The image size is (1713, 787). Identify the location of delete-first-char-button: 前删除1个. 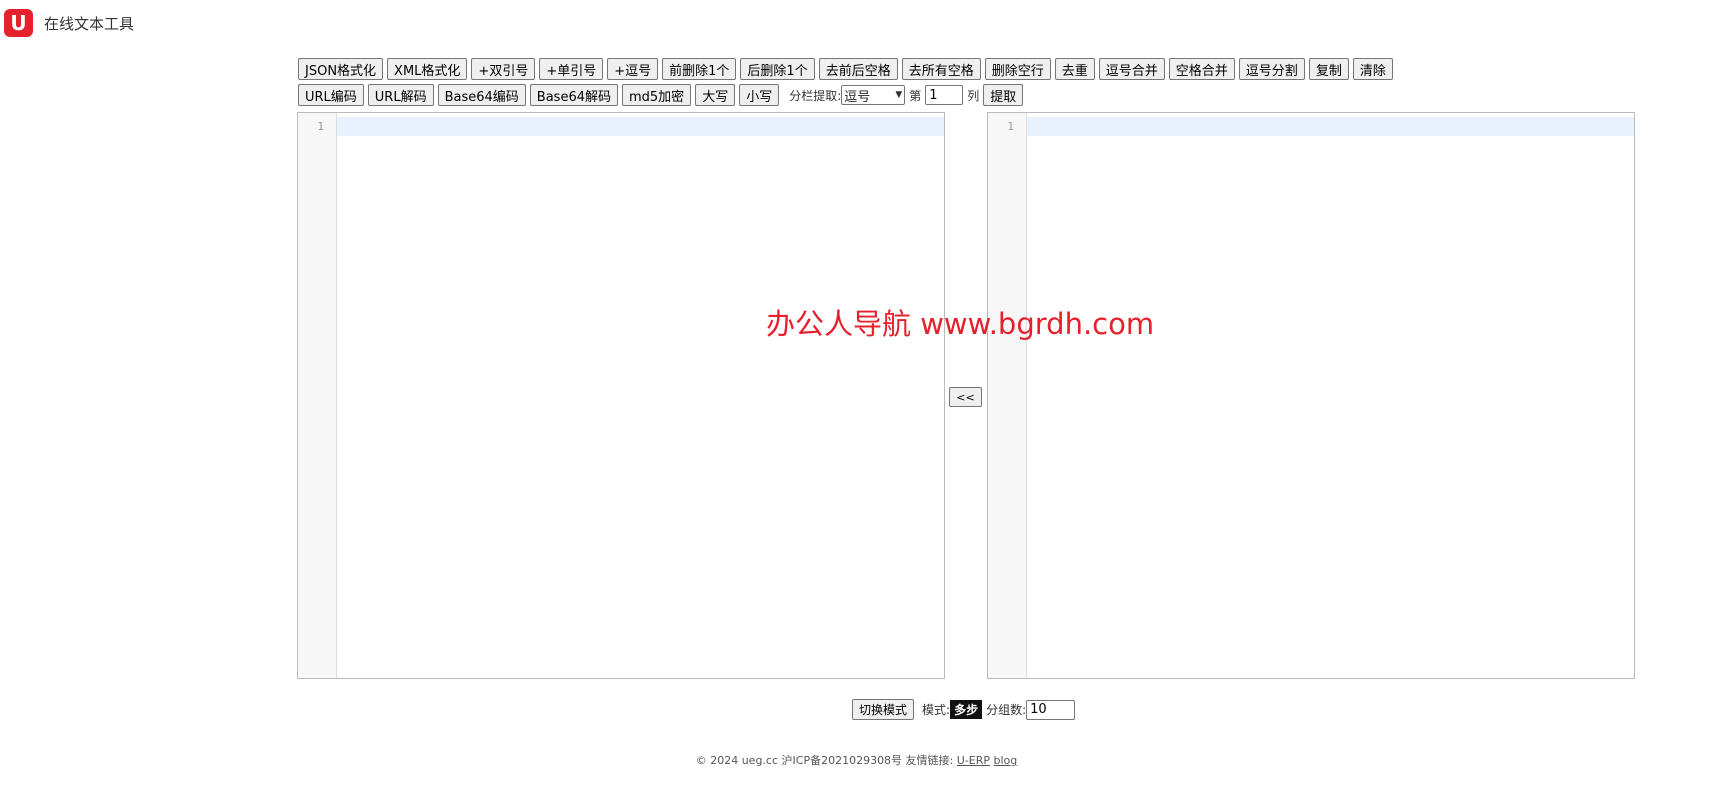
(699, 69).